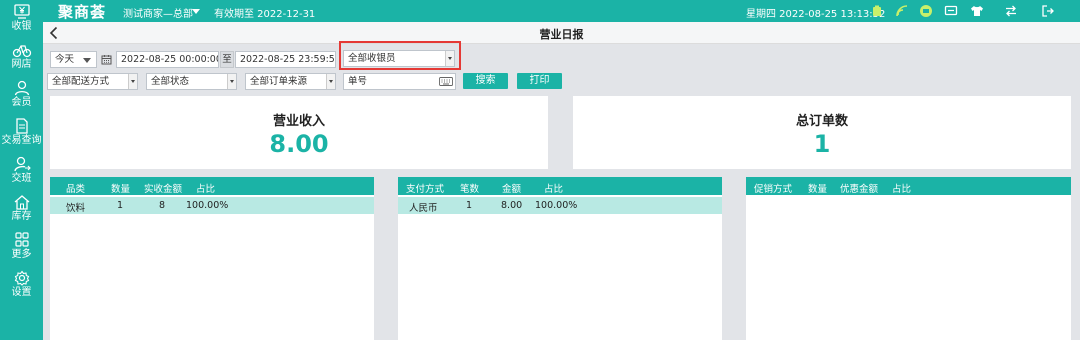 The image size is (1080, 340). What do you see at coordinates (21, 102) in the screenshot?
I see `sidebar-item-label: 会员` at bounding box center [21, 102].